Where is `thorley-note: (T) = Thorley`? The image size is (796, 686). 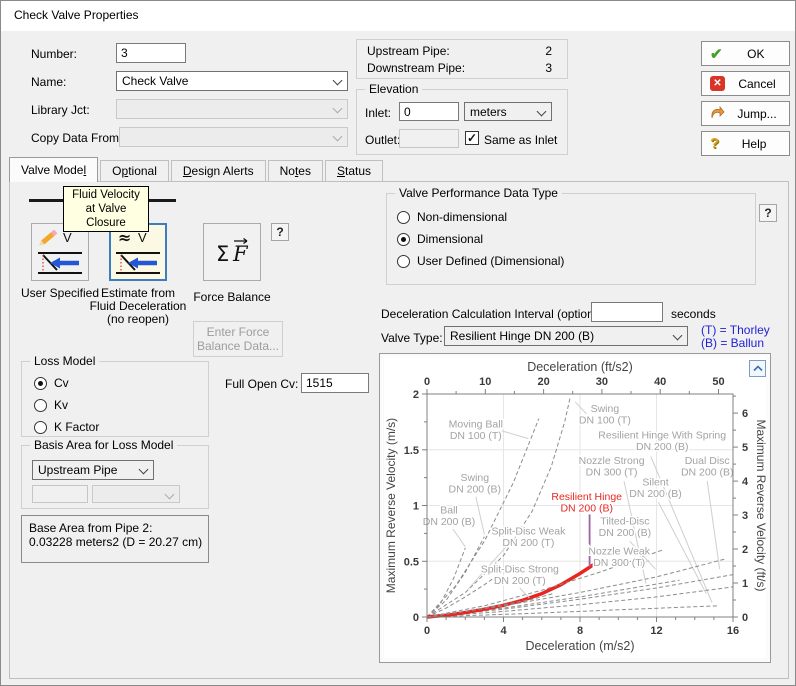
thorley-note: (T) = Thorley is located at coordinates (735, 330).